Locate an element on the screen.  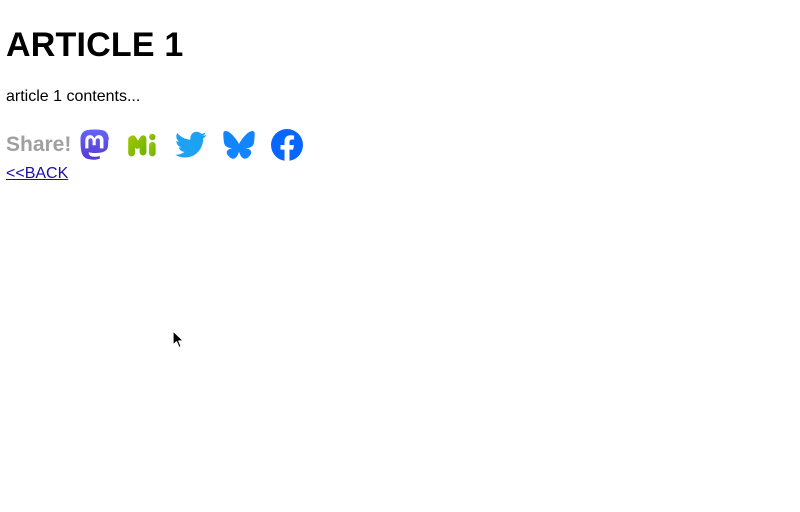
share-mastodon-button is located at coordinates (95, 145).